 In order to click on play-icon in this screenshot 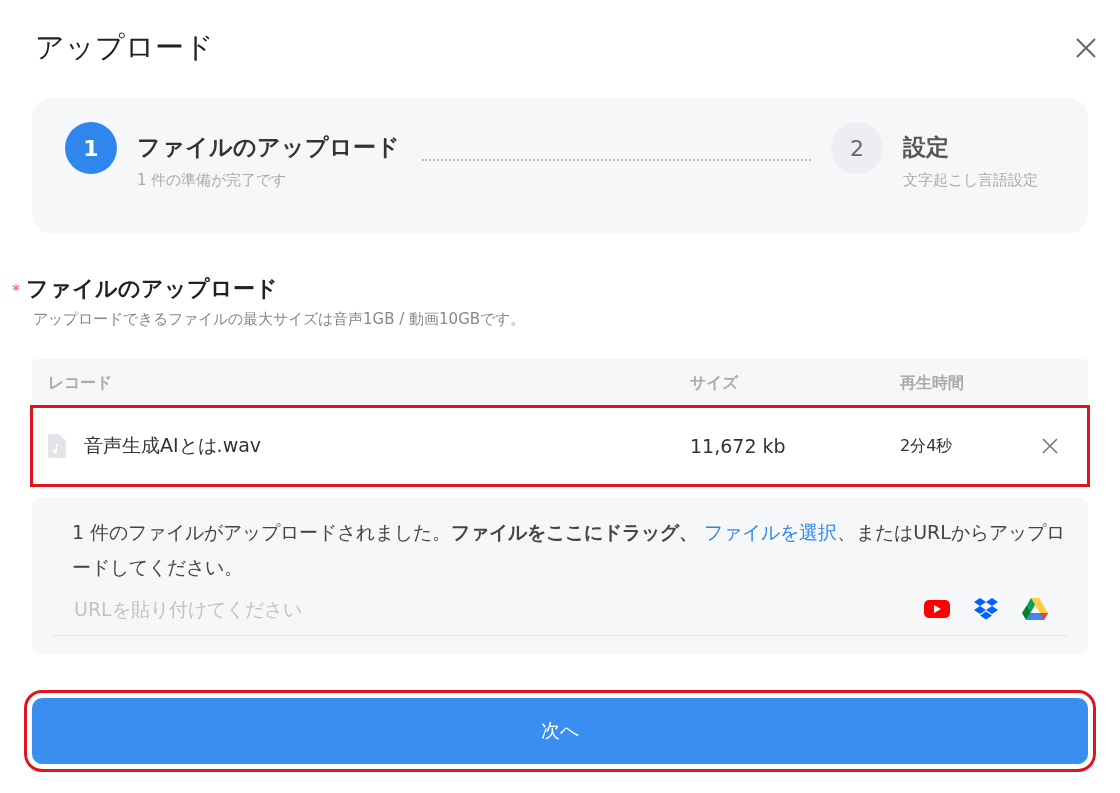, I will do `click(937, 609)`.